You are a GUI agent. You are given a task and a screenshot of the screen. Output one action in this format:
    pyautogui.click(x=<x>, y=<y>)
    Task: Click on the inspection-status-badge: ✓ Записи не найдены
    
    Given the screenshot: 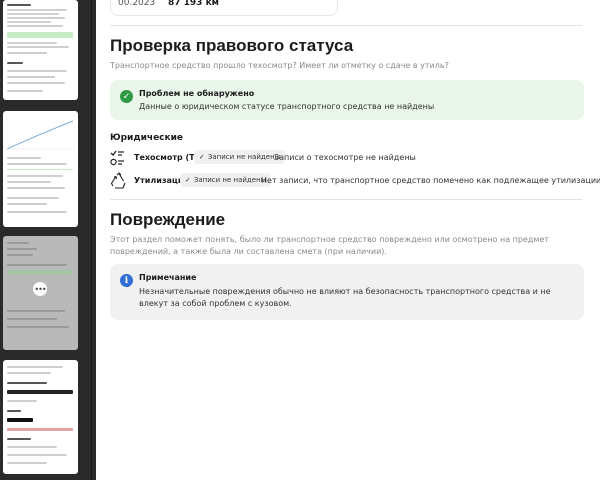 What is the action you would take?
    pyautogui.click(x=240, y=157)
    